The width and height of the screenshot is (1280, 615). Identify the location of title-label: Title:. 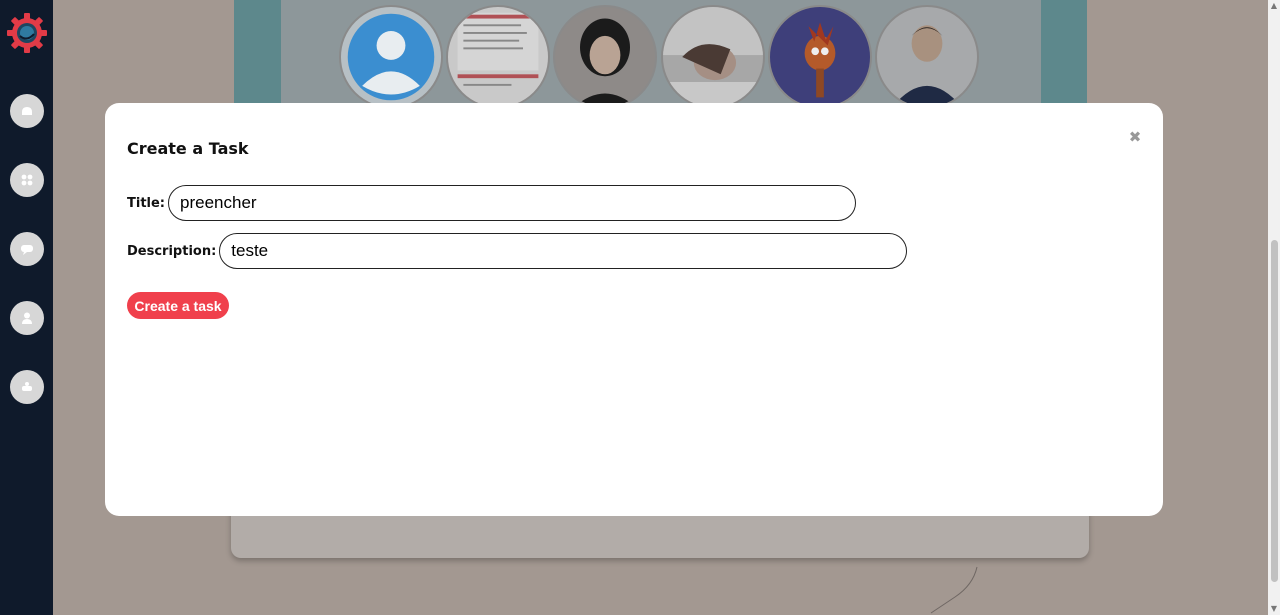
(146, 203).